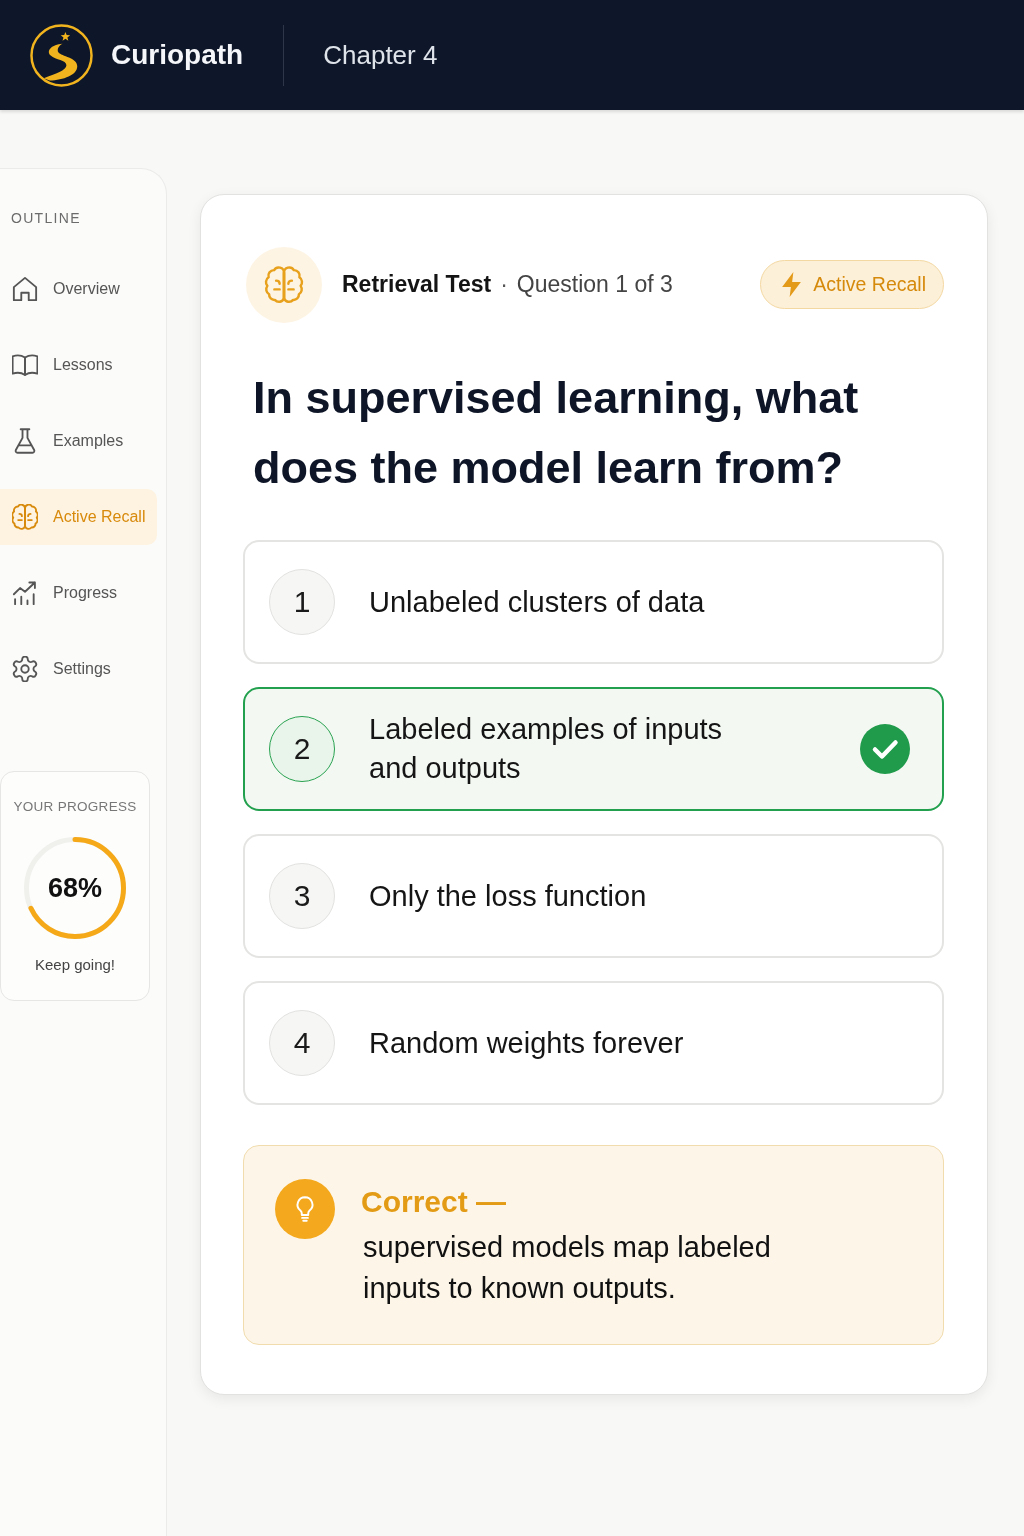  Describe the element at coordinates (593, 749) in the screenshot. I see `answer-option: 2 Labeled examples of inputs and outputs` at that location.